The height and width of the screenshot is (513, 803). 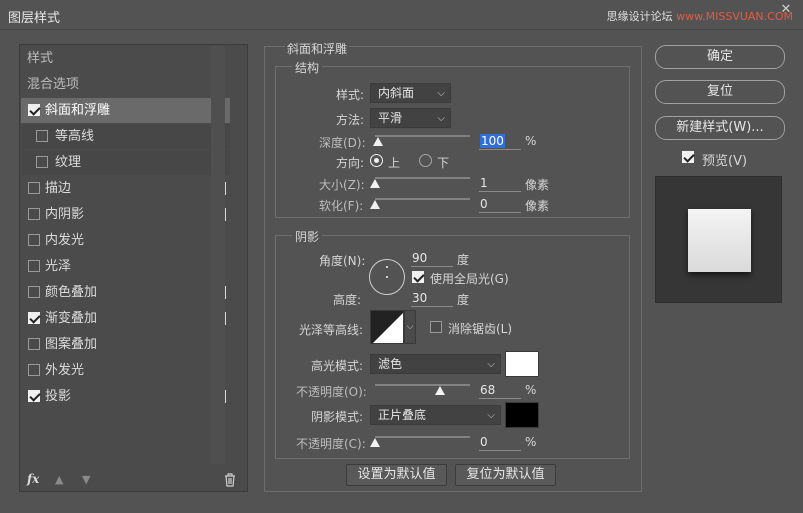 What do you see at coordinates (40, 58) in the screenshot?
I see `style-list-item-label: 样式` at bounding box center [40, 58].